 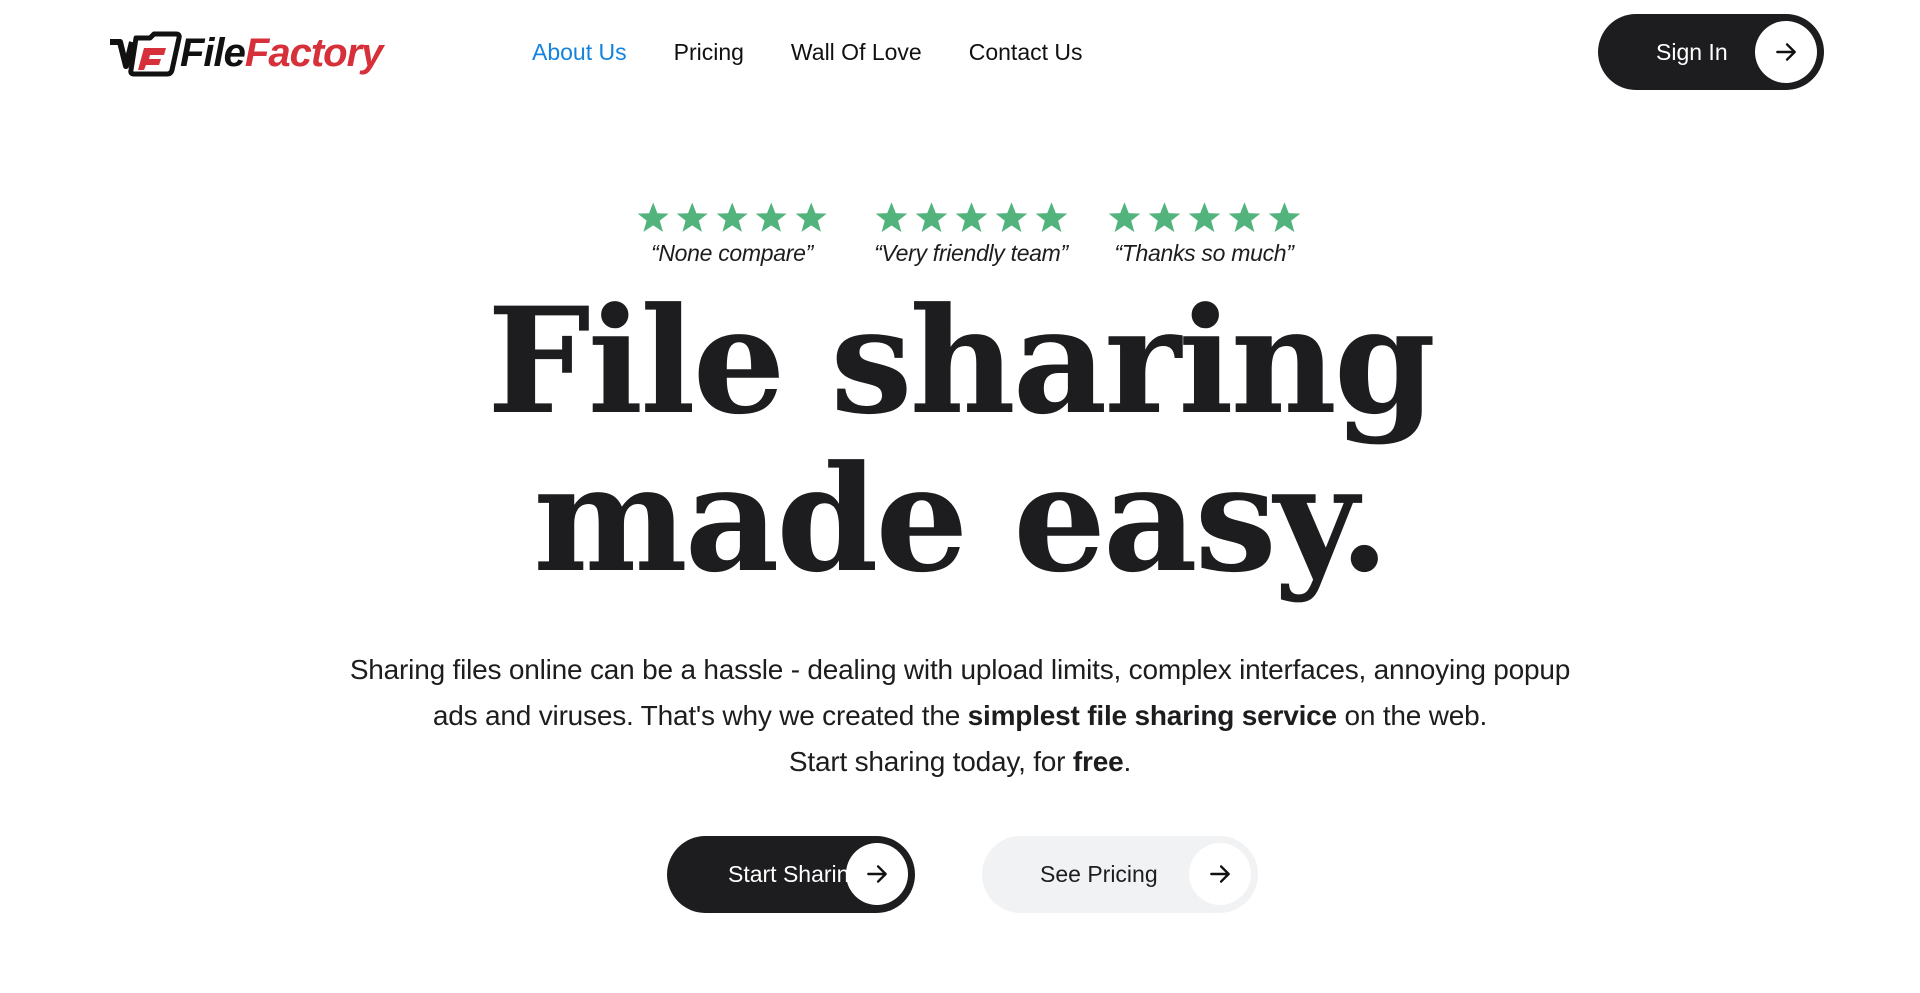 I want to click on headline-line-2: made easy., so click(x=961, y=519).